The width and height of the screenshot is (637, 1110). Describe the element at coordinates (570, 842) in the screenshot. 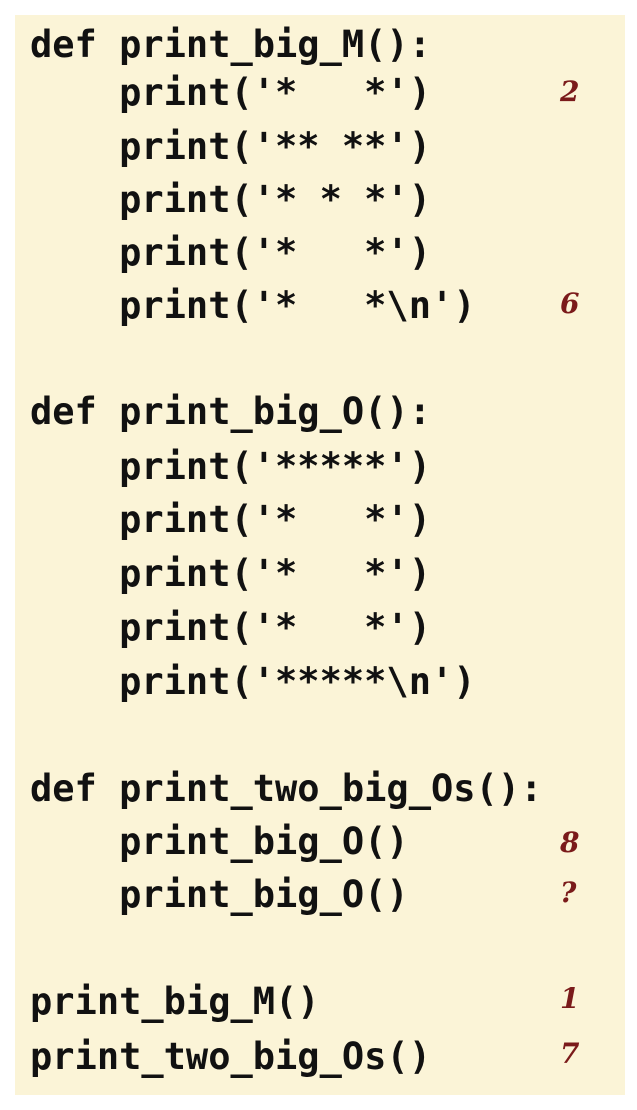

I see `annotation-number: 8` at that location.